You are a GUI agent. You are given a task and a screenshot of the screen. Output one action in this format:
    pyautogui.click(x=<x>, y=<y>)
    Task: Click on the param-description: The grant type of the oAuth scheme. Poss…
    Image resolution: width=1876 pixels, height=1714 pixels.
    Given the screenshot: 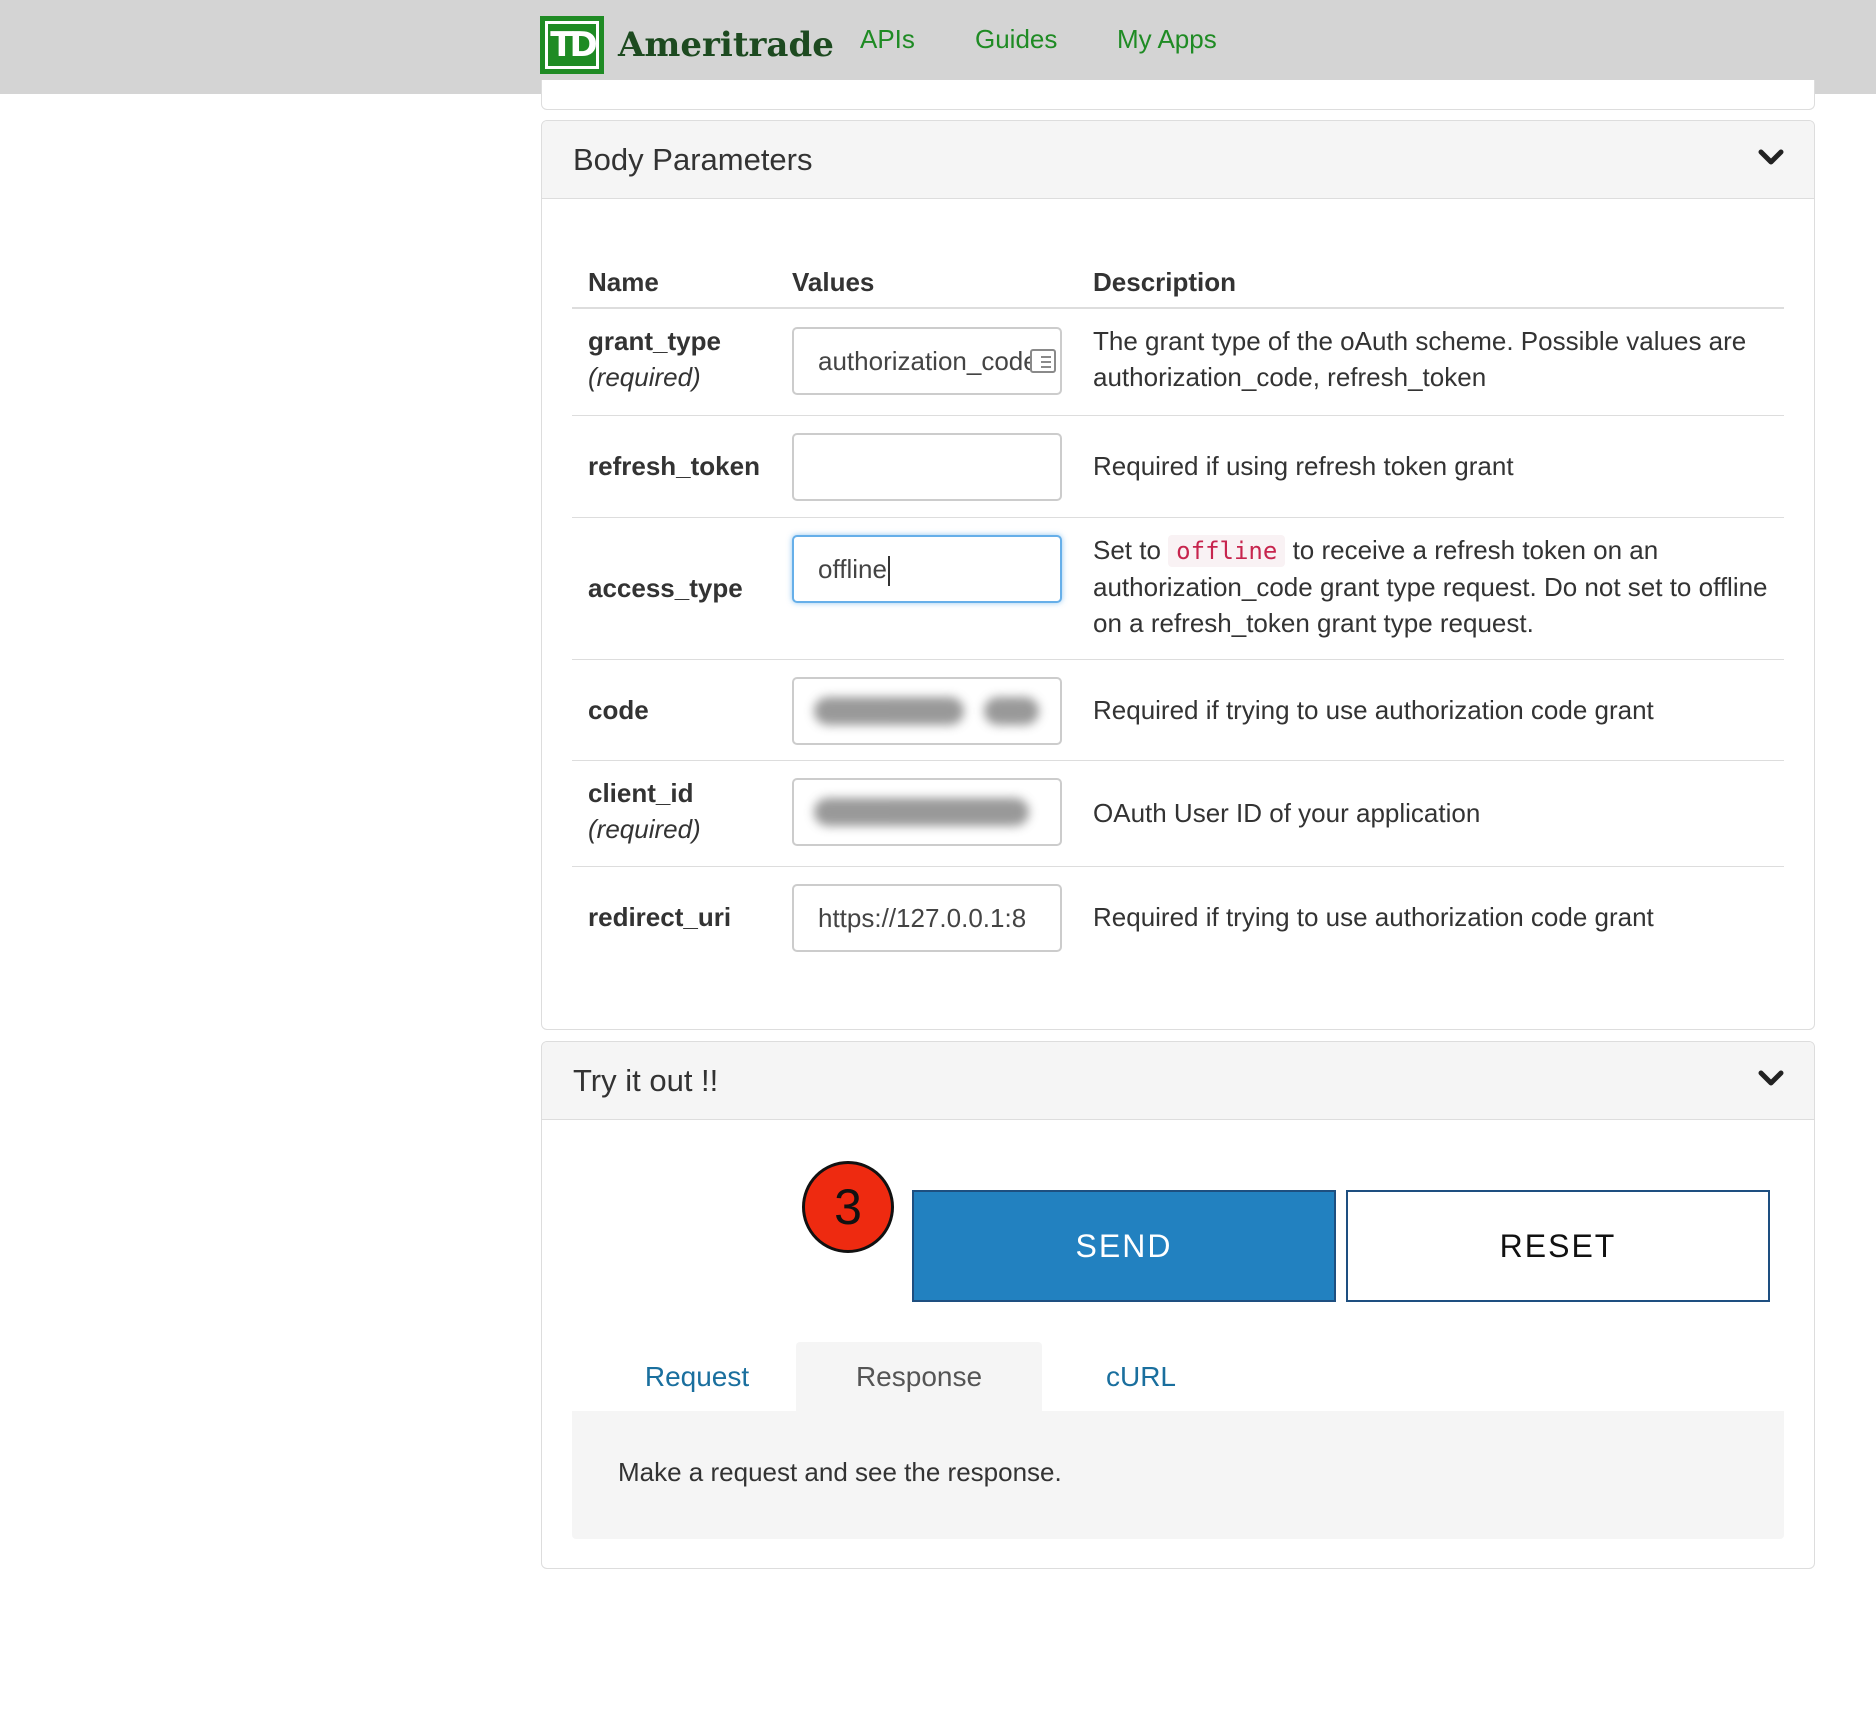 What is the action you would take?
    pyautogui.click(x=1420, y=359)
    